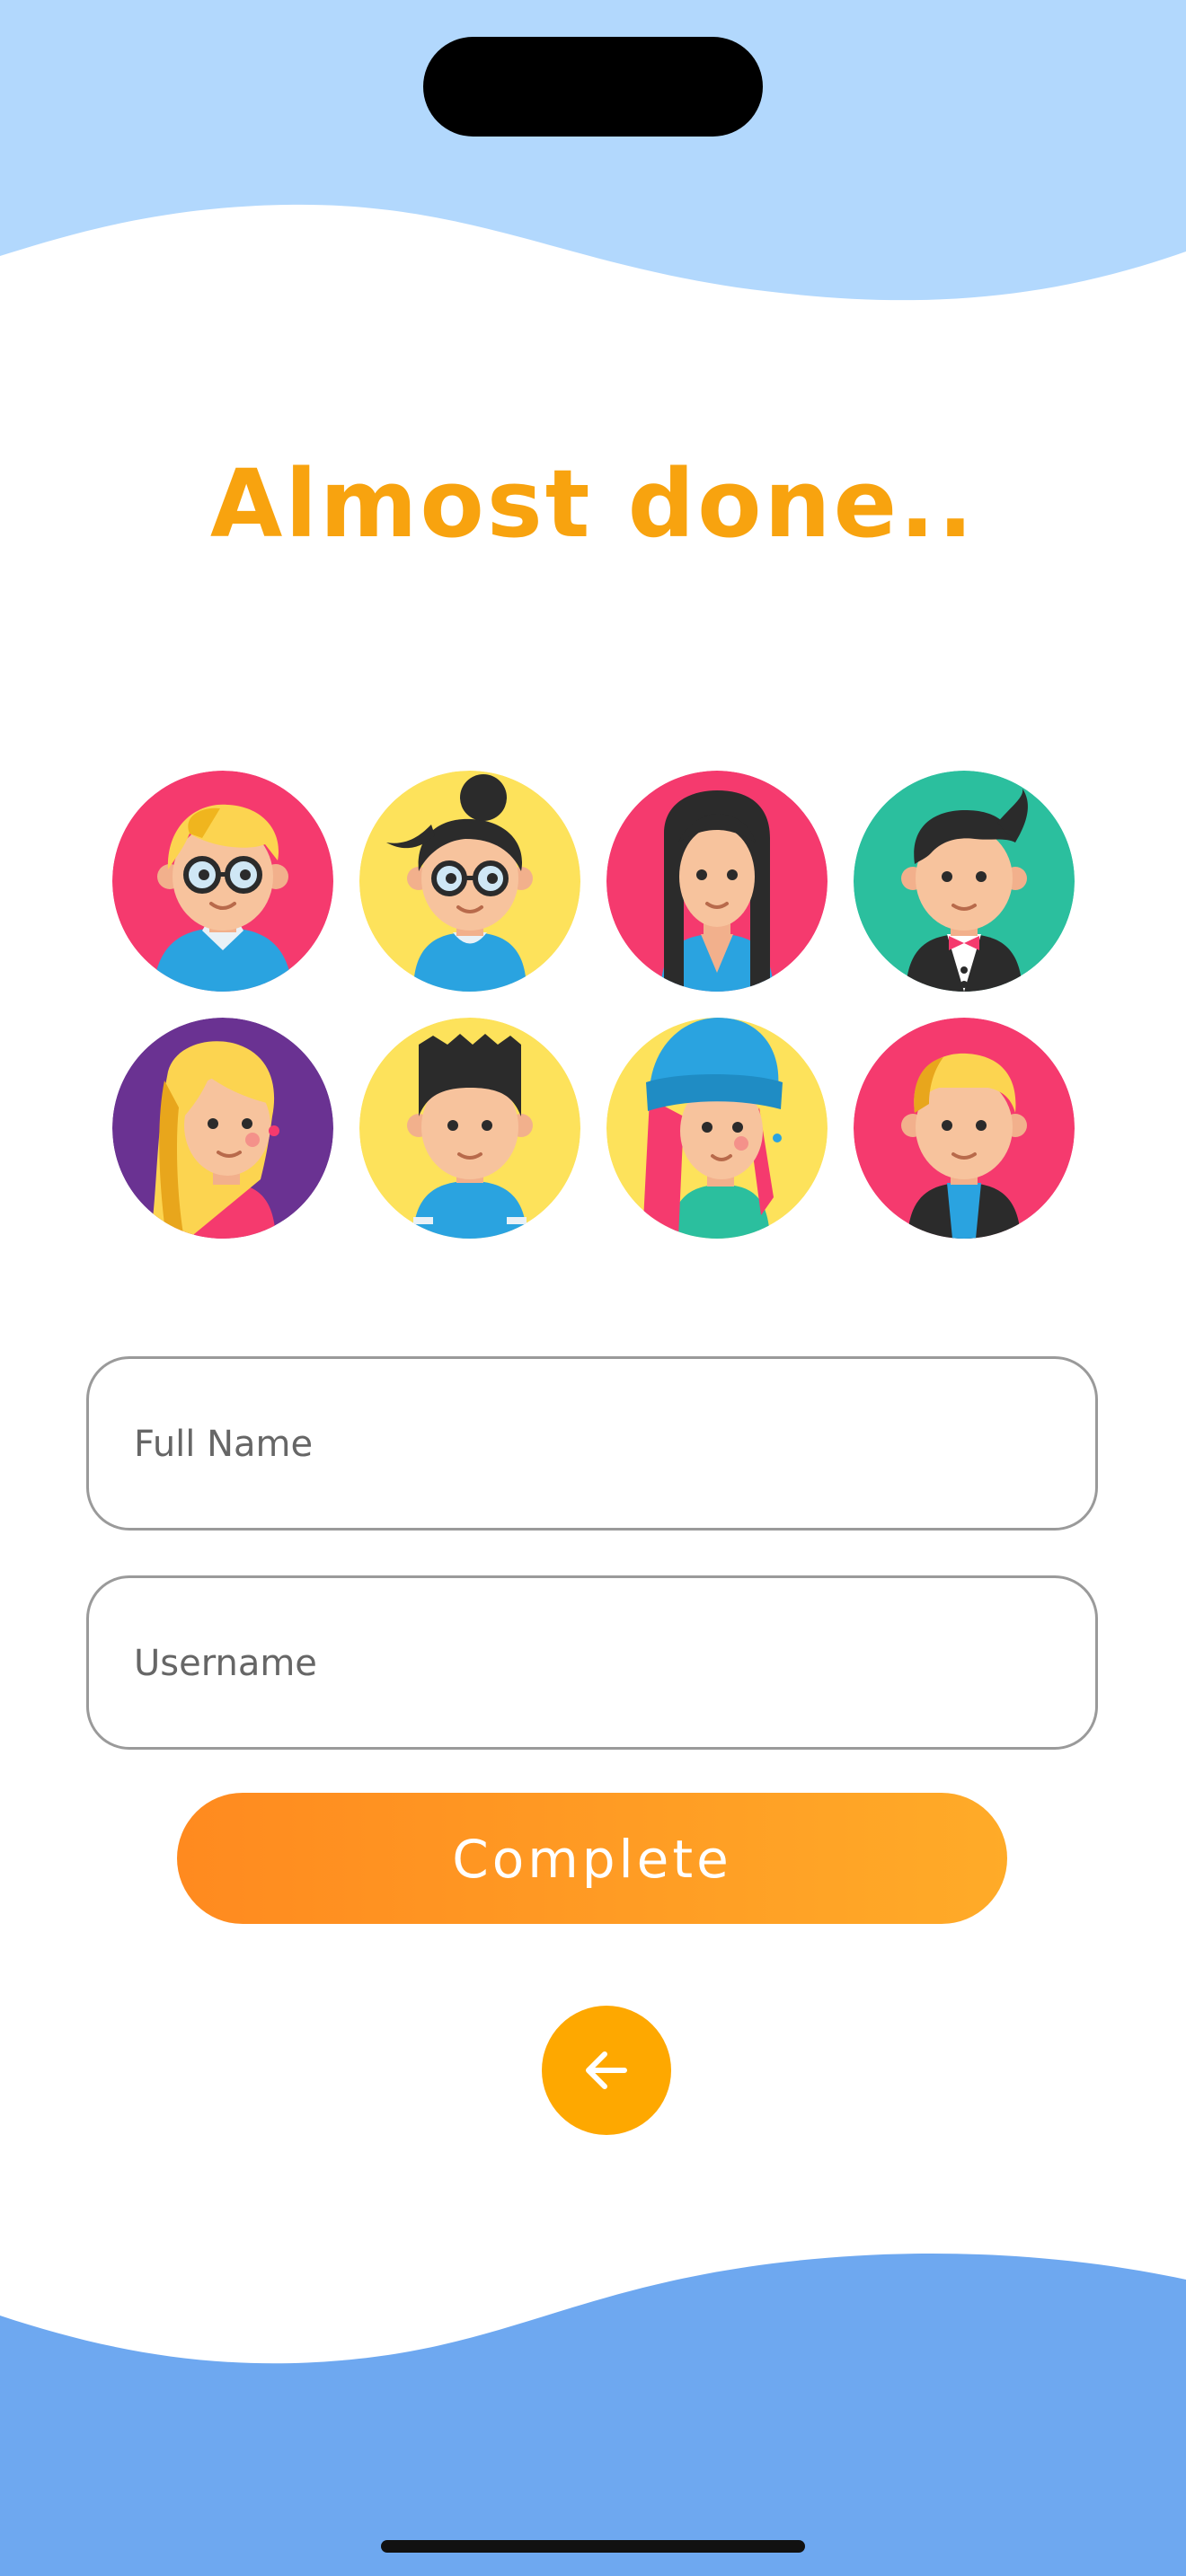 This screenshot has width=1186, height=2576. Describe the element at coordinates (593, 2546) in the screenshot. I see `home-indicator` at that location.